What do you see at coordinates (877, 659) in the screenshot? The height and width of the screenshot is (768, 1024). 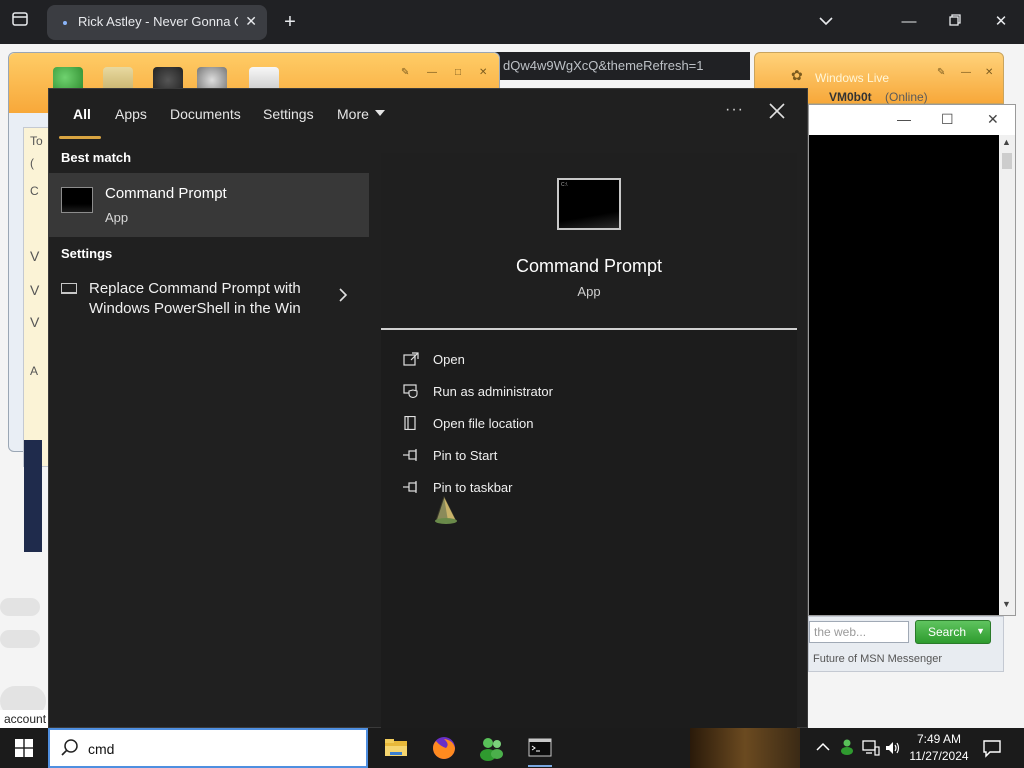 I see `msn-footer-link: Future of MSN Messenger` at bounding box center [877, 659].